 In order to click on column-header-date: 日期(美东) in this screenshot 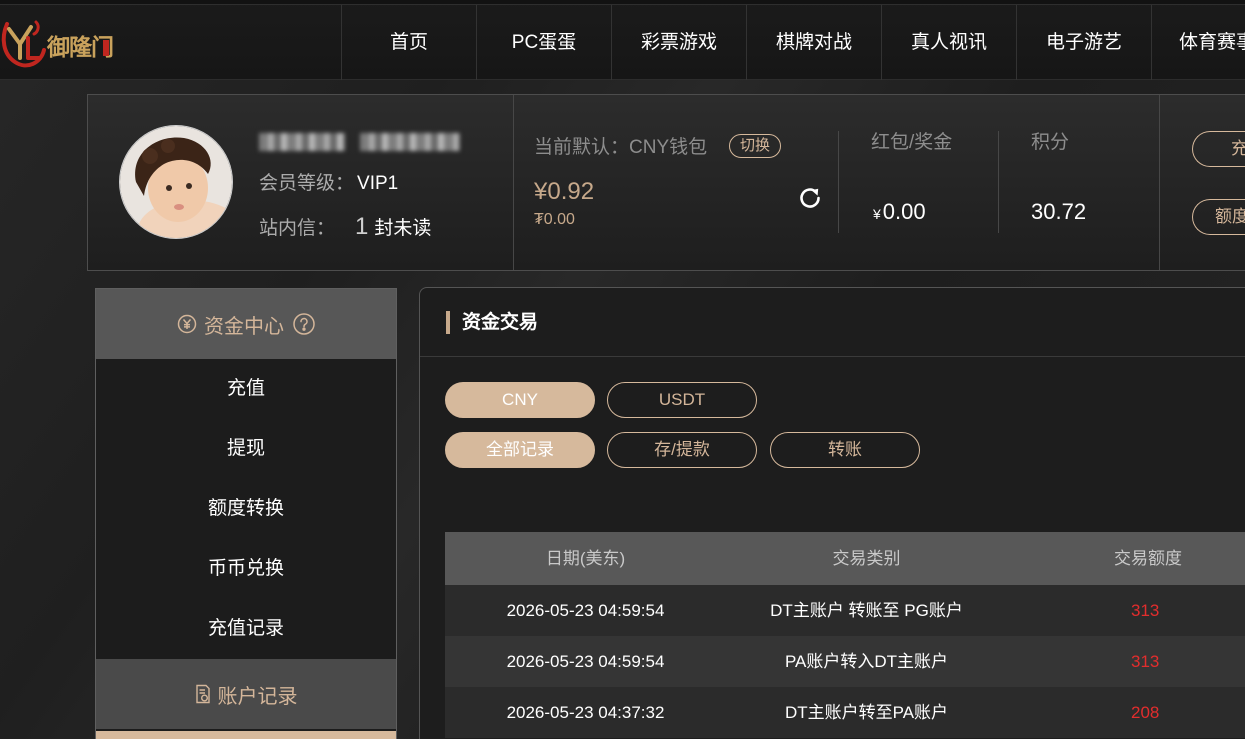, I will do `click(585, 558)`.